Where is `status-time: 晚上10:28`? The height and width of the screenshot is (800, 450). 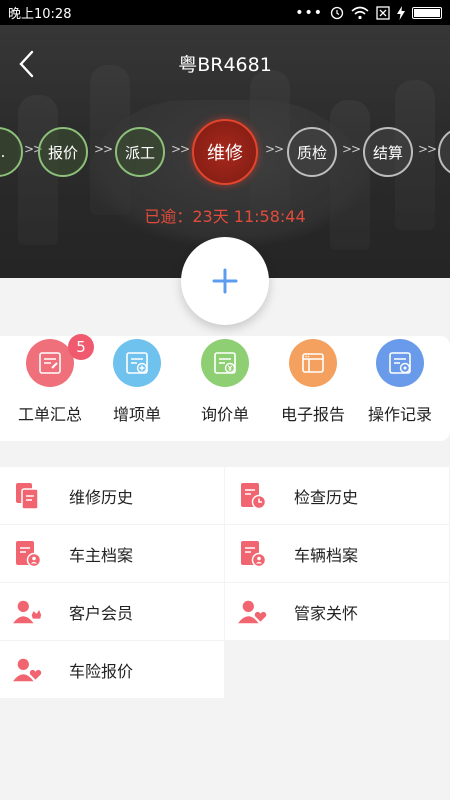 status-time: 晚上10:28 is located at coordinates (40, 14).